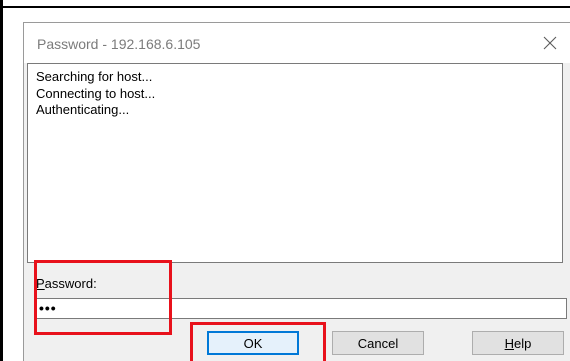 The width and height of the screenshot is (570, 361). I want to click on ok-highlight-box, so click(258, 341).